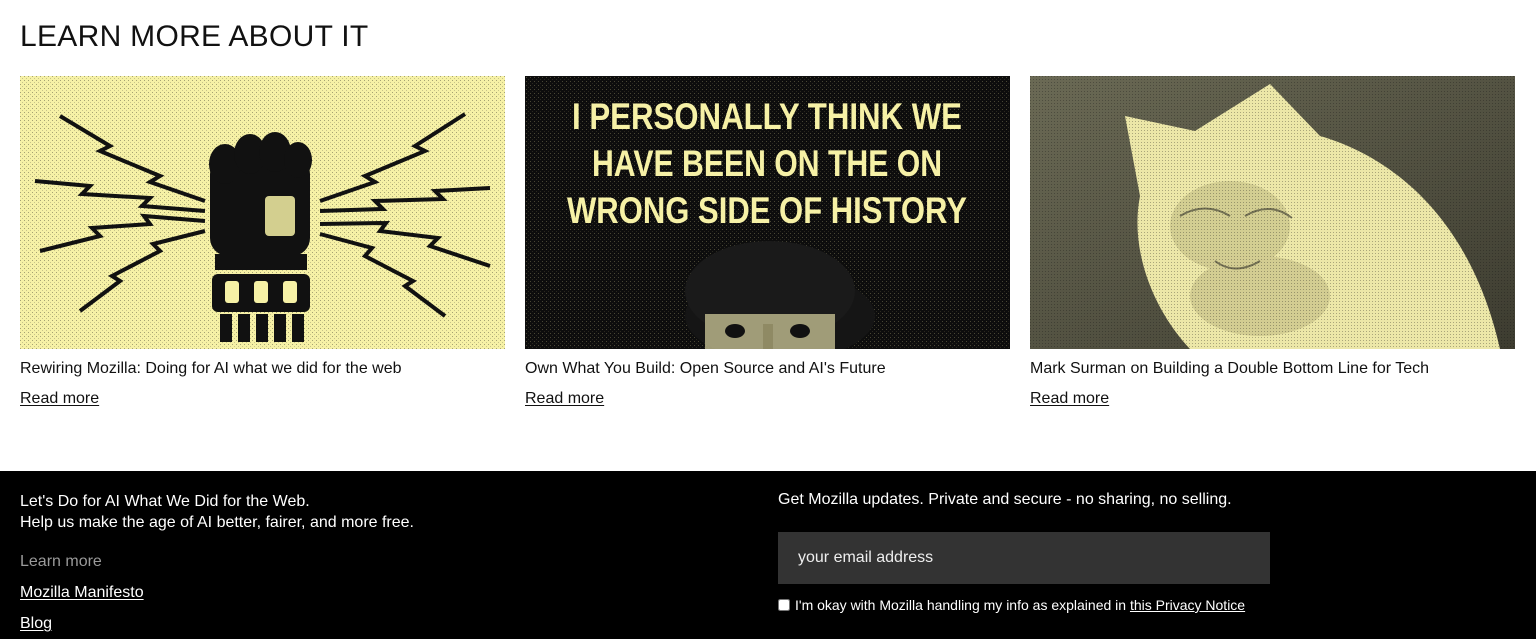 The width and height of the screenshot is (1536, 639). What do you see at coordinates (1272, 212) in the screenshot?
I see `cat-photo-image` at bounding box center [1272, 212].